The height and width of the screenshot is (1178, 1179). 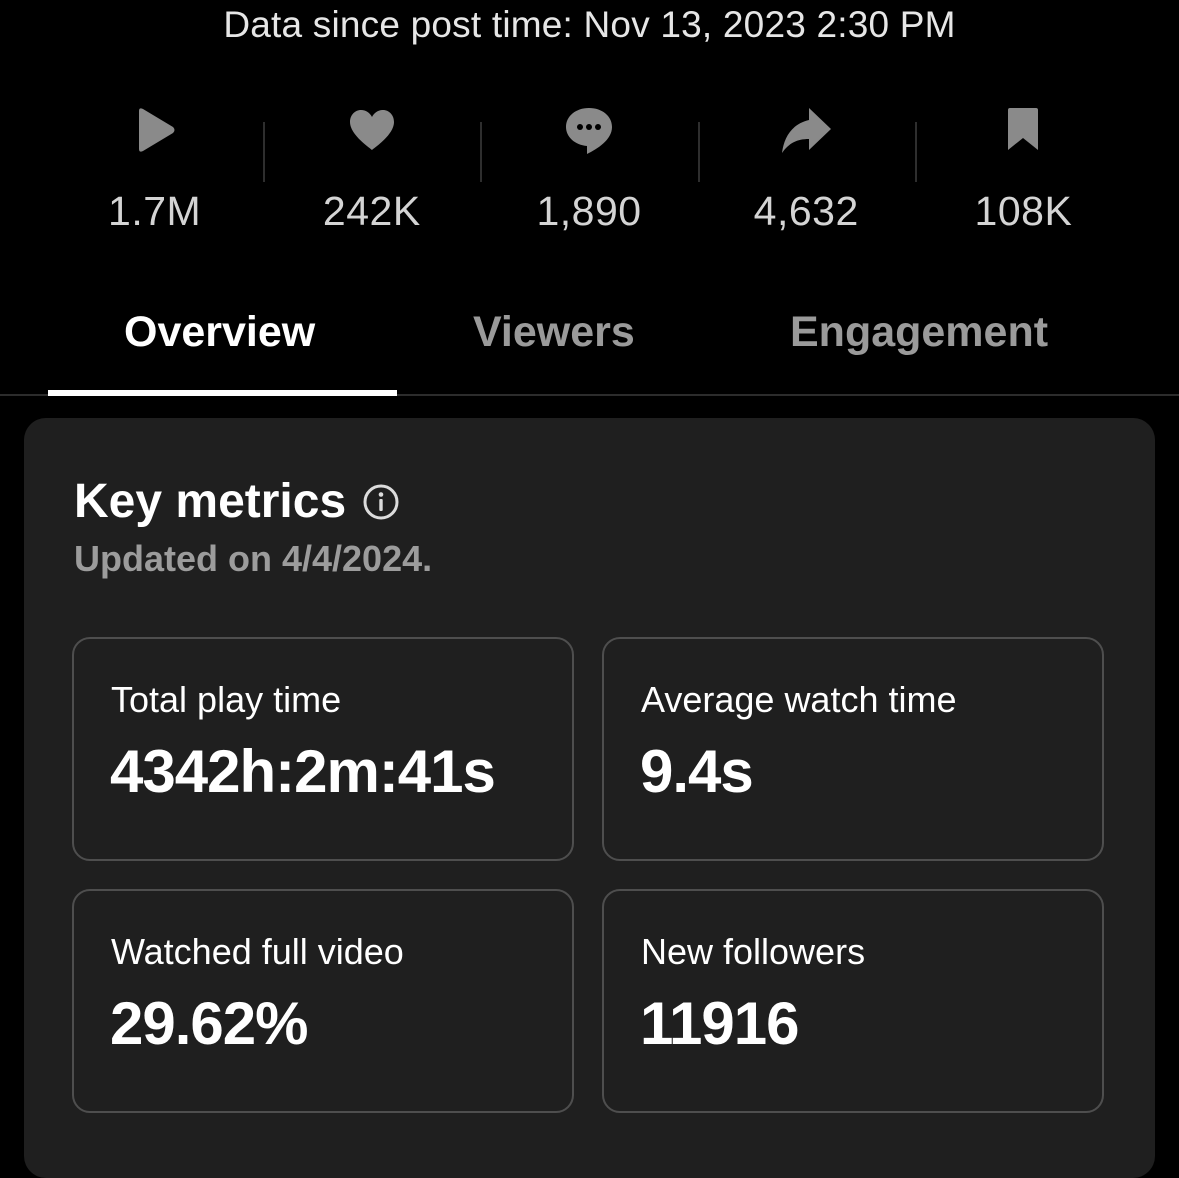 I want to click on metric-label: New followers, so click(x=753, y=951).